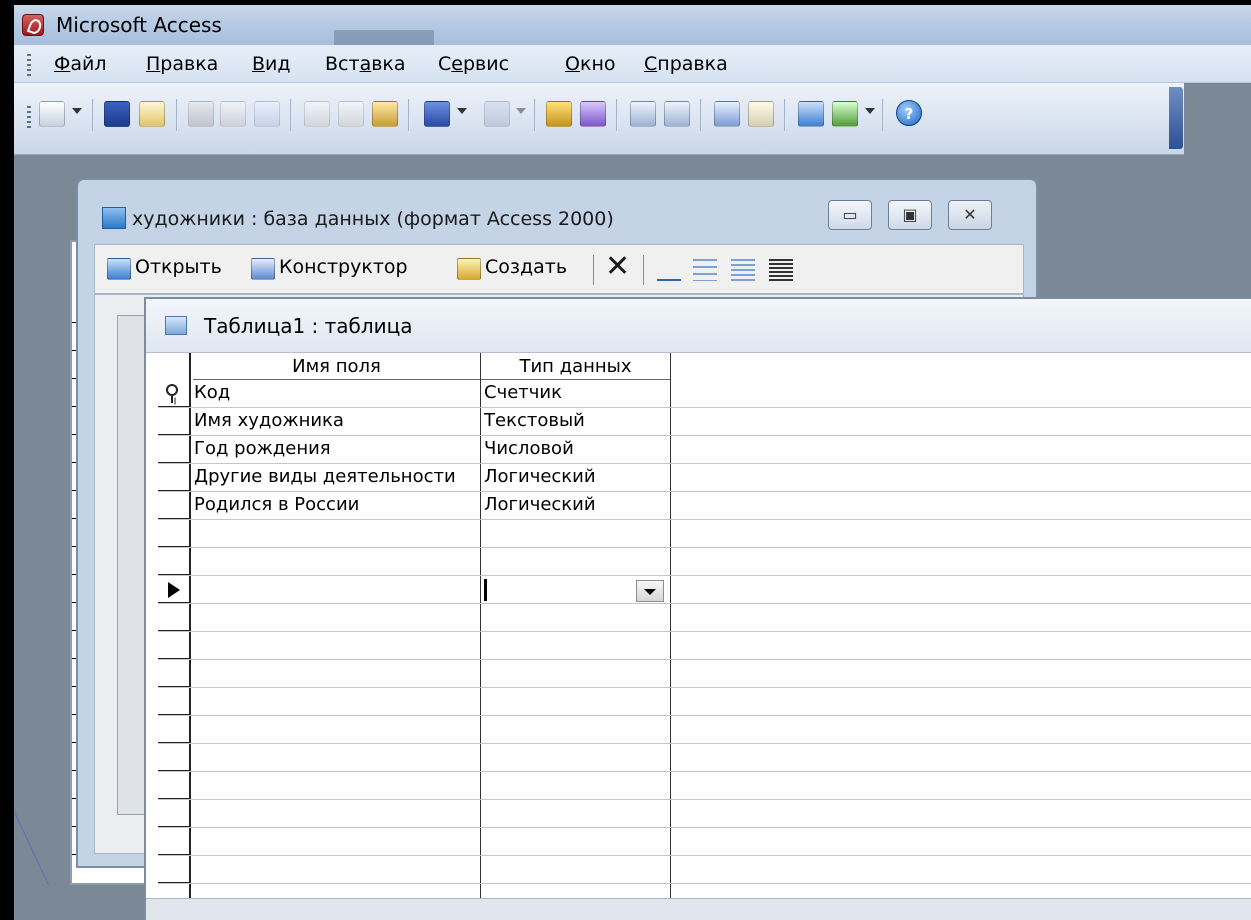 Image resolution: width=1251 pixels, height=920 pixels. I want to click on menu-help: Справка, so click(686, 64).